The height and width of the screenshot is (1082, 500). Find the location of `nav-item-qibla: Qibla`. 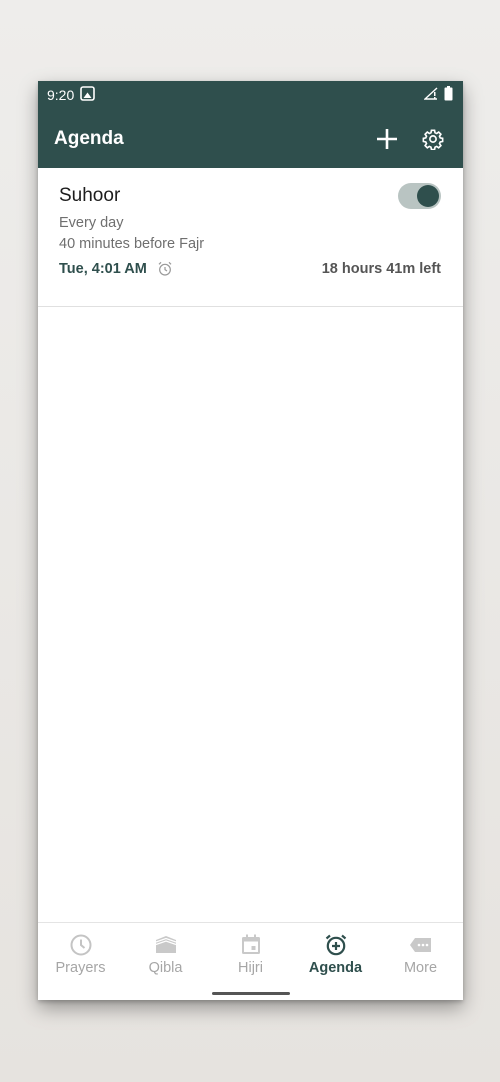

nav-item-qibla: Qibla is located at coordinates (165, 961).